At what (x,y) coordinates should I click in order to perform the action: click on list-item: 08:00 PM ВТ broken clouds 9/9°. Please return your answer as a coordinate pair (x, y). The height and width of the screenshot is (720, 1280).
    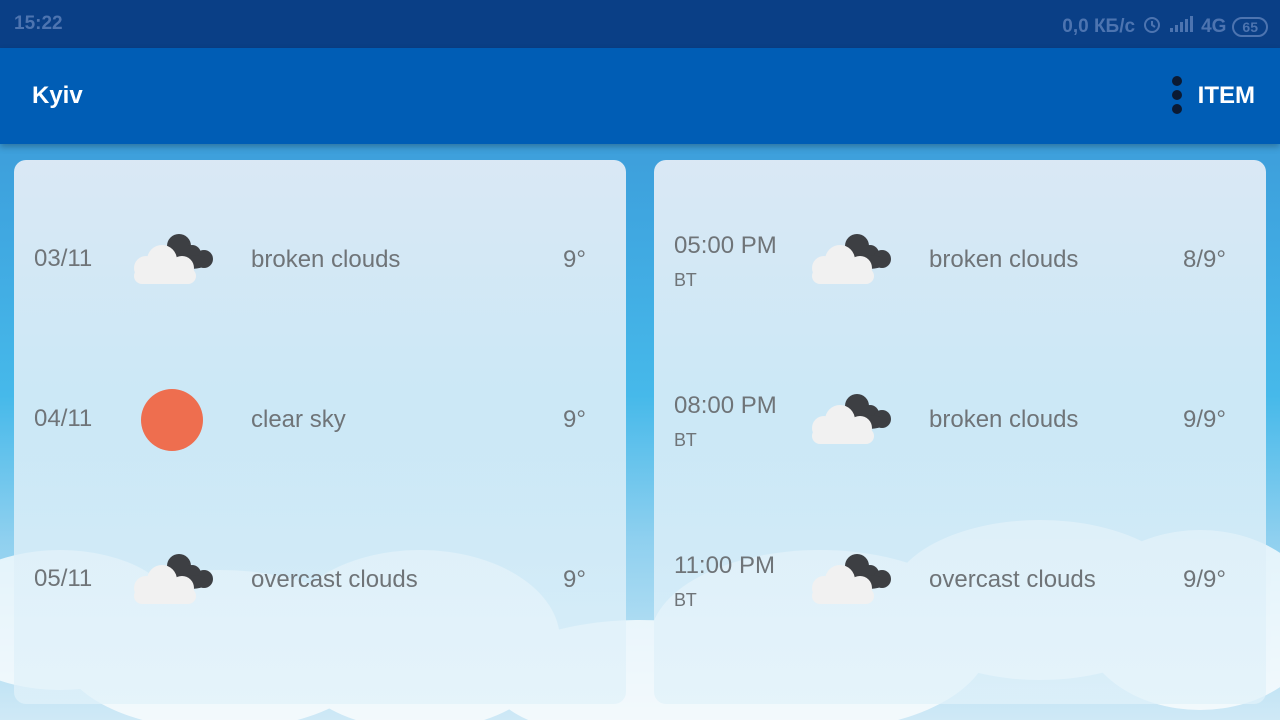
    Looking at the image, I should click on (960, 410).